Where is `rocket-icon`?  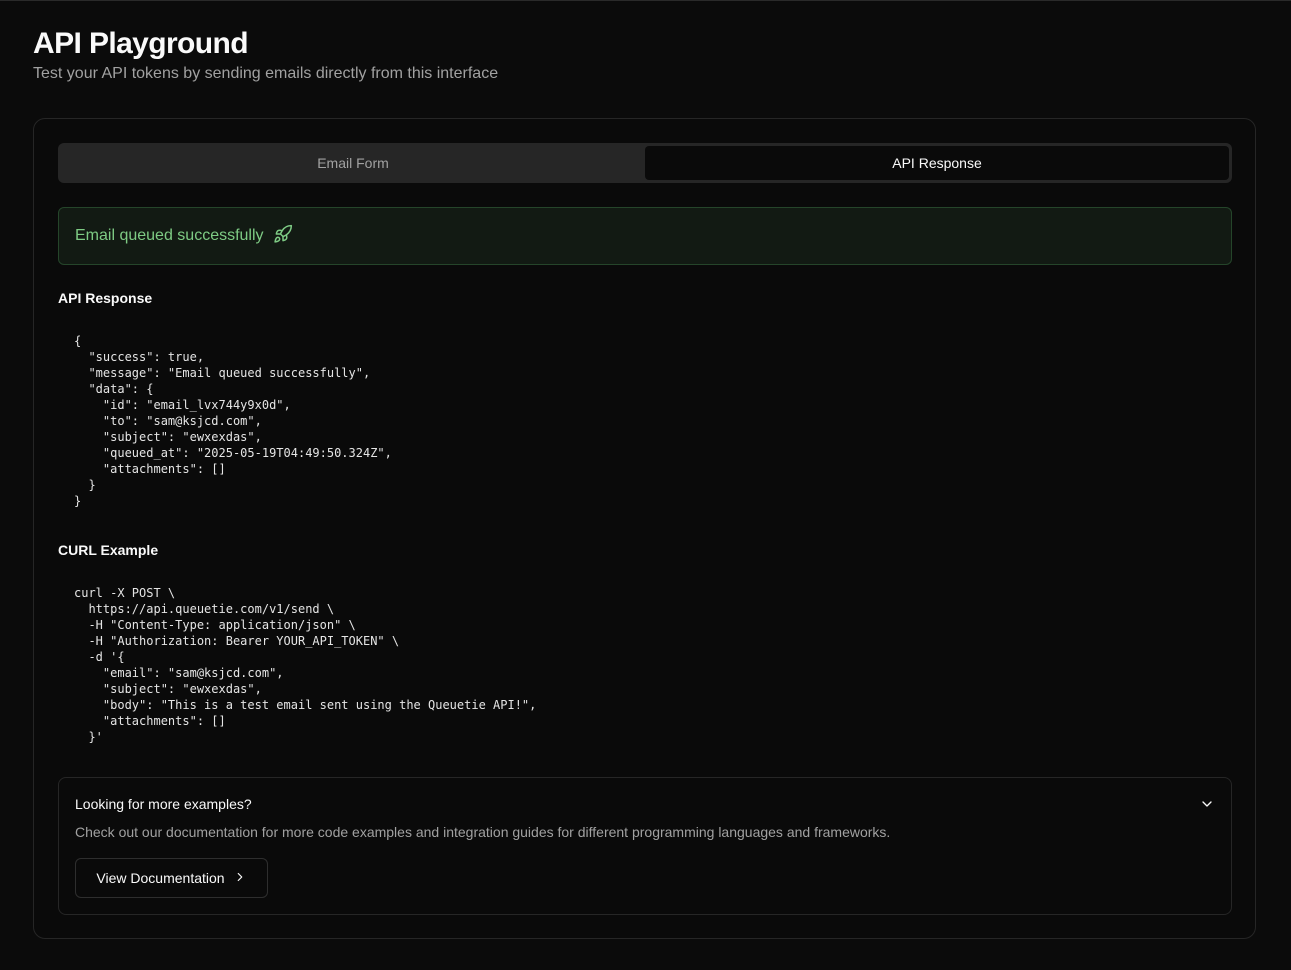
rocket-icon is located at coordinates (283, 236).